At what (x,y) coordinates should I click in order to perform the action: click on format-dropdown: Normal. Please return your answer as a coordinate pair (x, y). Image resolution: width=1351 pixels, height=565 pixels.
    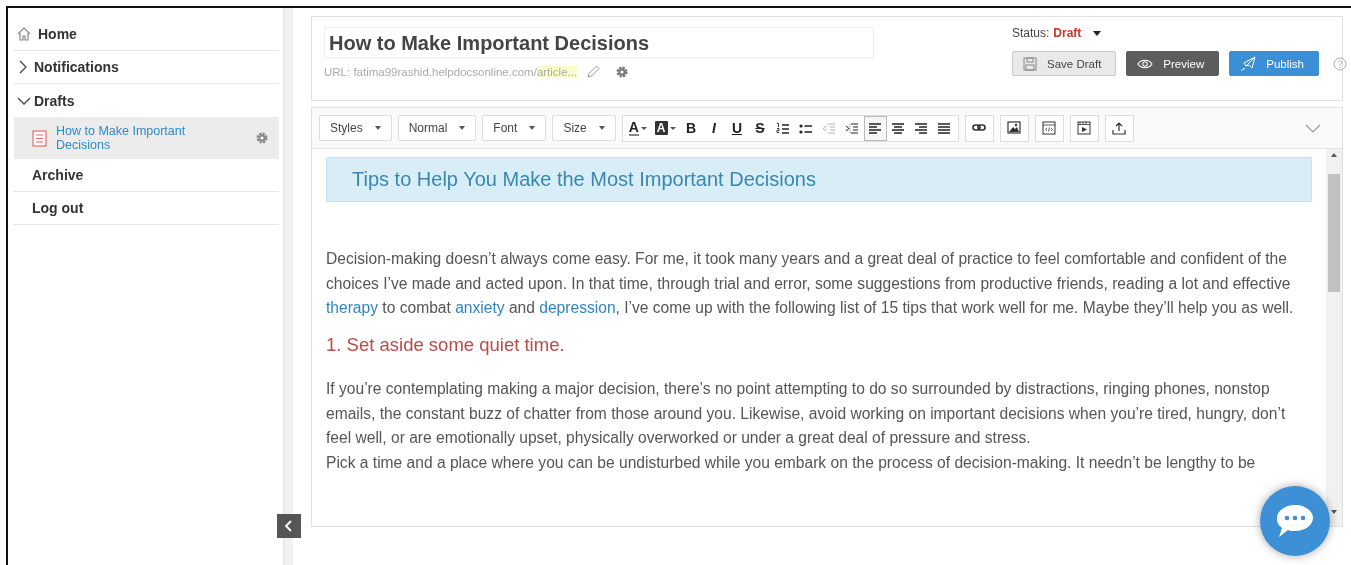
    Looking at the image, I should click on (437, 128).